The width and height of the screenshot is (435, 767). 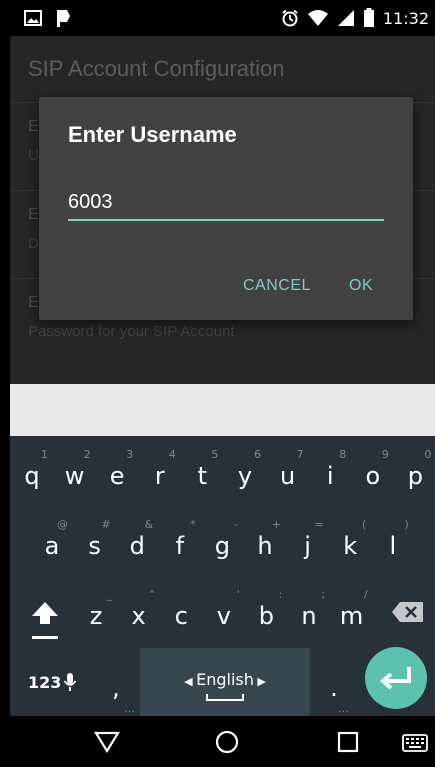 What do you see at coordinates (345, 18) in the screenshot?
I see `cell-signal-icon` at bounding box center [345, 18].